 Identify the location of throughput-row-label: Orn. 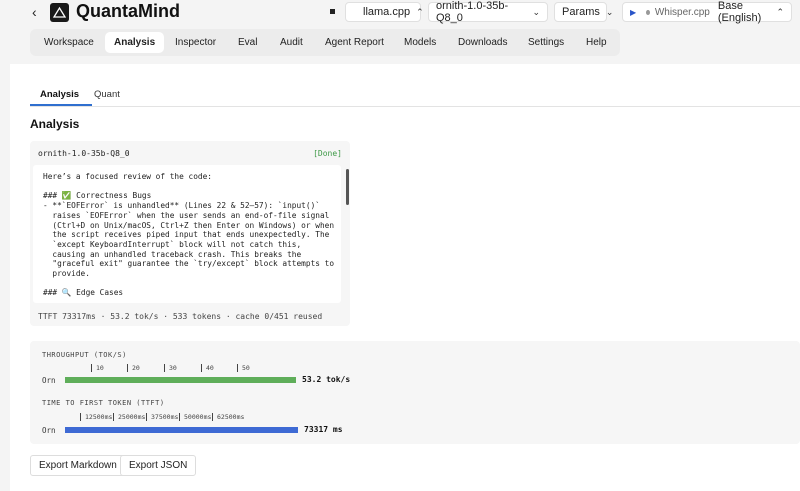
(49, 380).